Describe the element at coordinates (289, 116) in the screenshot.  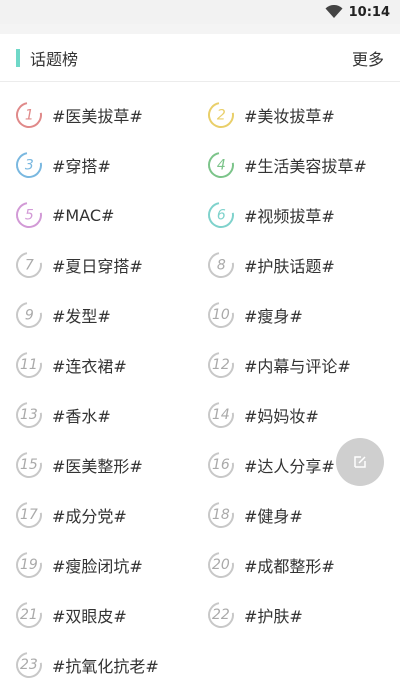
I see `topic-label: #美妆拔草#` at that location.